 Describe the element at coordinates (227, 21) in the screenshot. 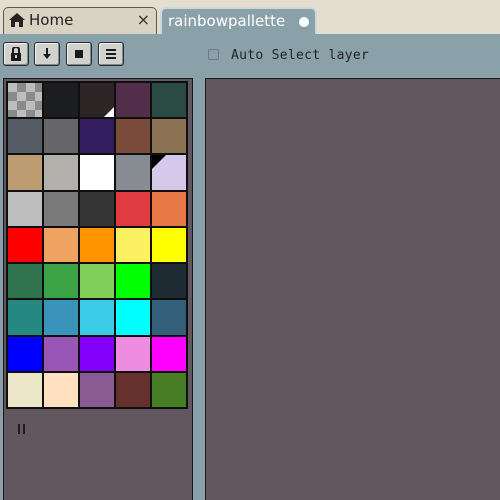

I see `tab-rainbowpallette-label: rainbowpallette` at that location.